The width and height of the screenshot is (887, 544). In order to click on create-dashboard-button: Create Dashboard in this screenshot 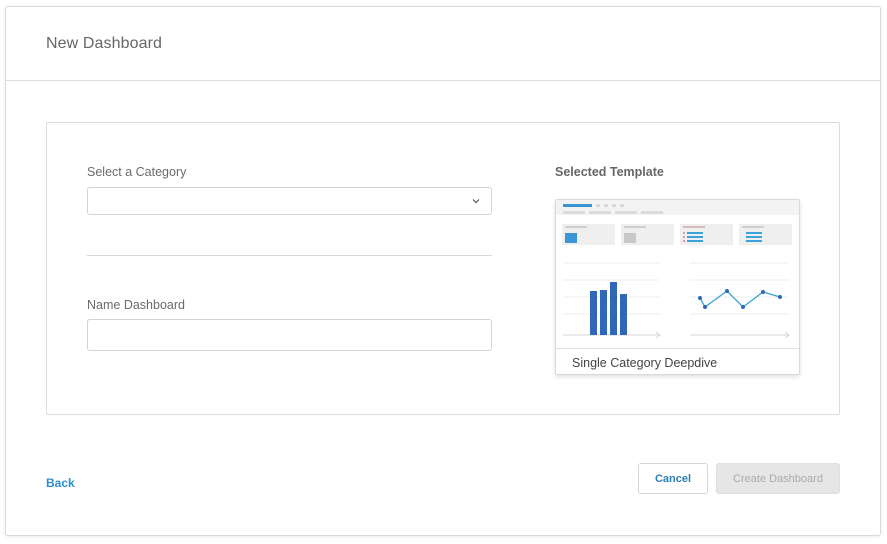, I will do `click(778, 478)`.